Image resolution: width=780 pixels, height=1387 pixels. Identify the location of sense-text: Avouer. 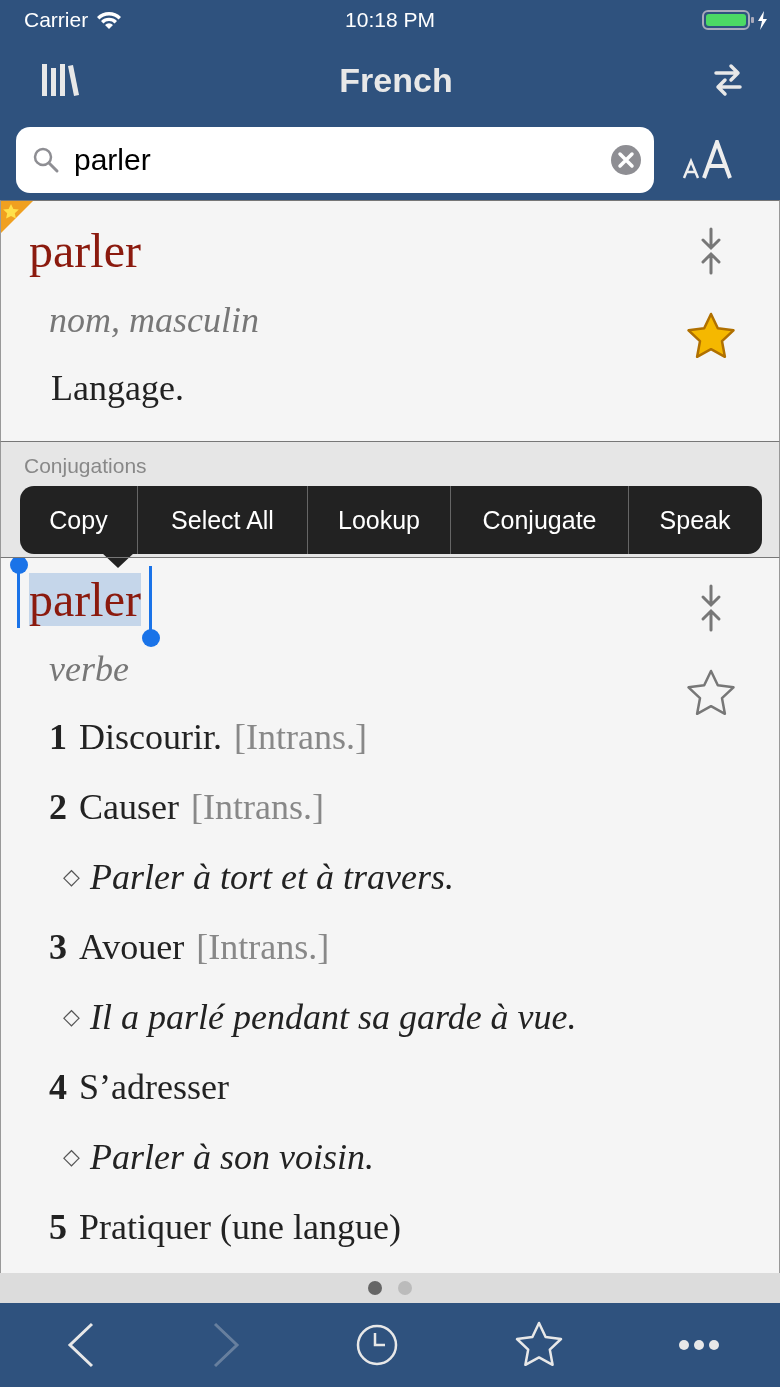
(132, 947).